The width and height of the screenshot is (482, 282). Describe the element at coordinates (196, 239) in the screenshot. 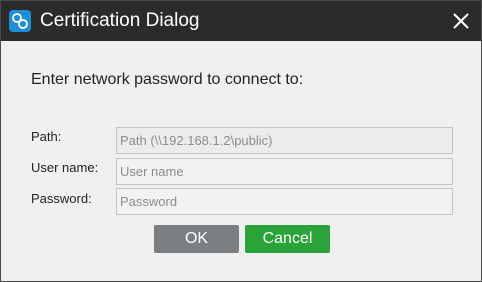

I see `ok-button: OK` at that location.